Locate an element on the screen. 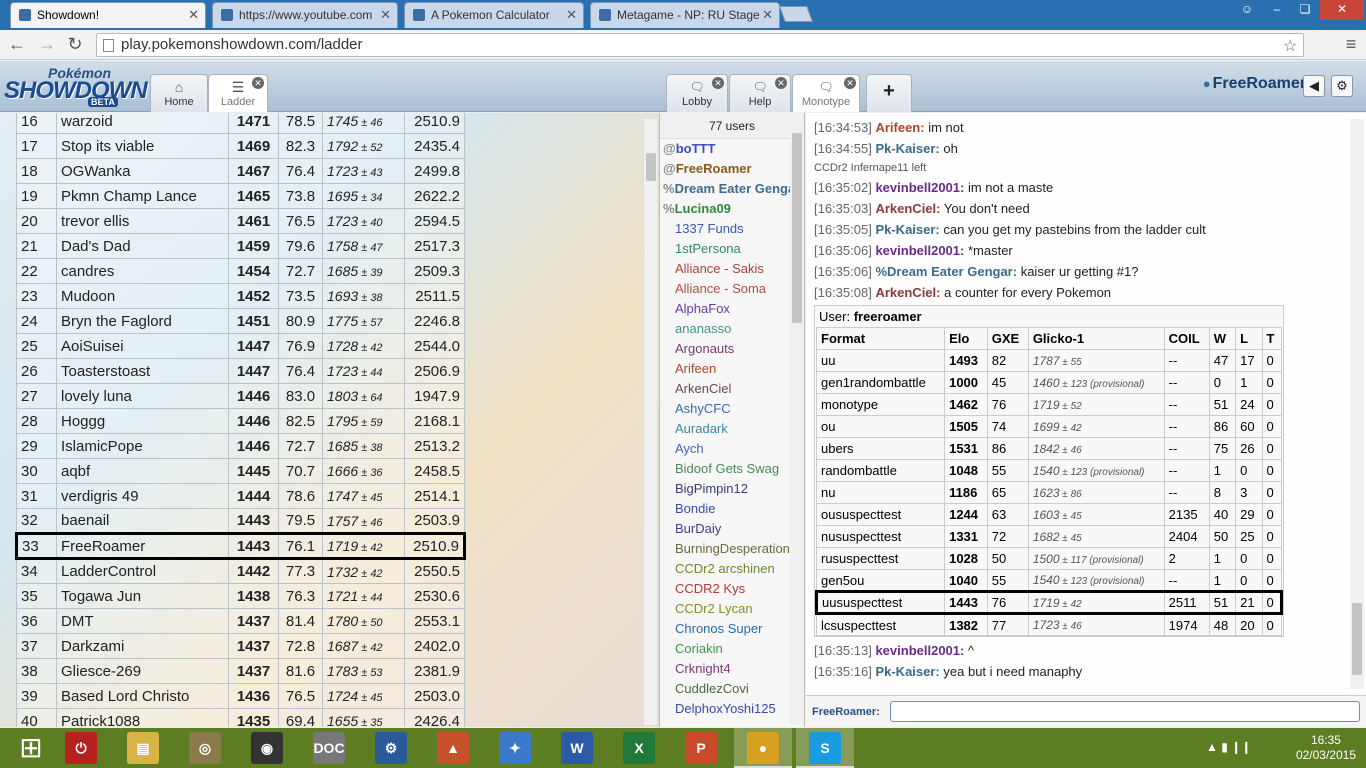 The width and height of the screenshot is (1366, 768). browser-tab: Showdown! ✕ is located at coordinates (108, 15).